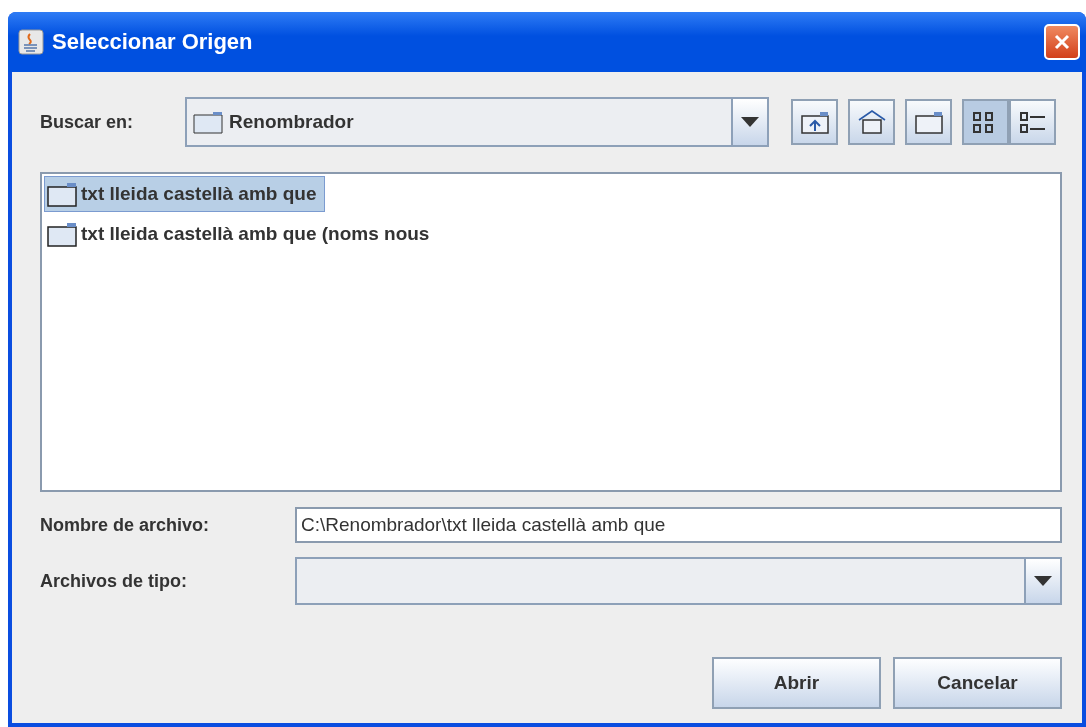  Describe the element at coordinates (241, 234) in the screenshot. I see `folder-item: txt lleida castellà amb que (noms nous` at that location.